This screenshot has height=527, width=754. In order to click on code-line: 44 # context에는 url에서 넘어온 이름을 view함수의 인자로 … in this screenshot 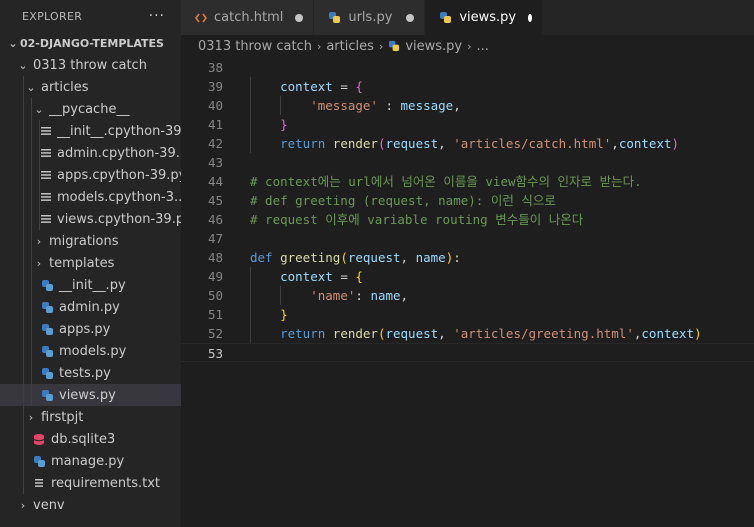, I will do `click(467, 181)`.